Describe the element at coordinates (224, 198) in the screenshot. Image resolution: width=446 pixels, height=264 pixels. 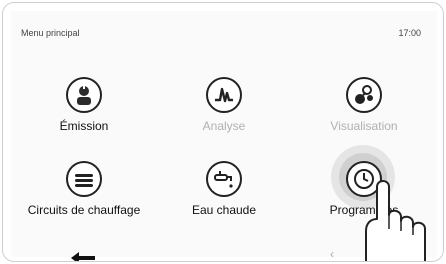
I see `tile-hot-water: Eau chaude` at that location.